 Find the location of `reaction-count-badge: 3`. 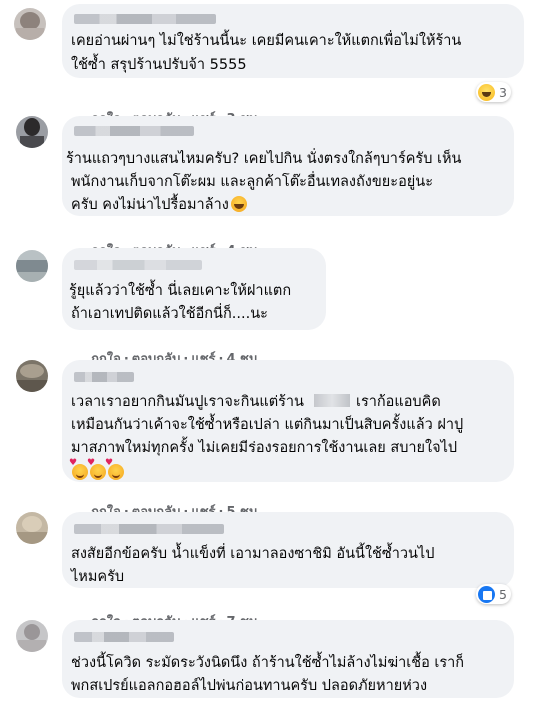

reaction-count-badge: 3 is located at coordinates (493, 92).